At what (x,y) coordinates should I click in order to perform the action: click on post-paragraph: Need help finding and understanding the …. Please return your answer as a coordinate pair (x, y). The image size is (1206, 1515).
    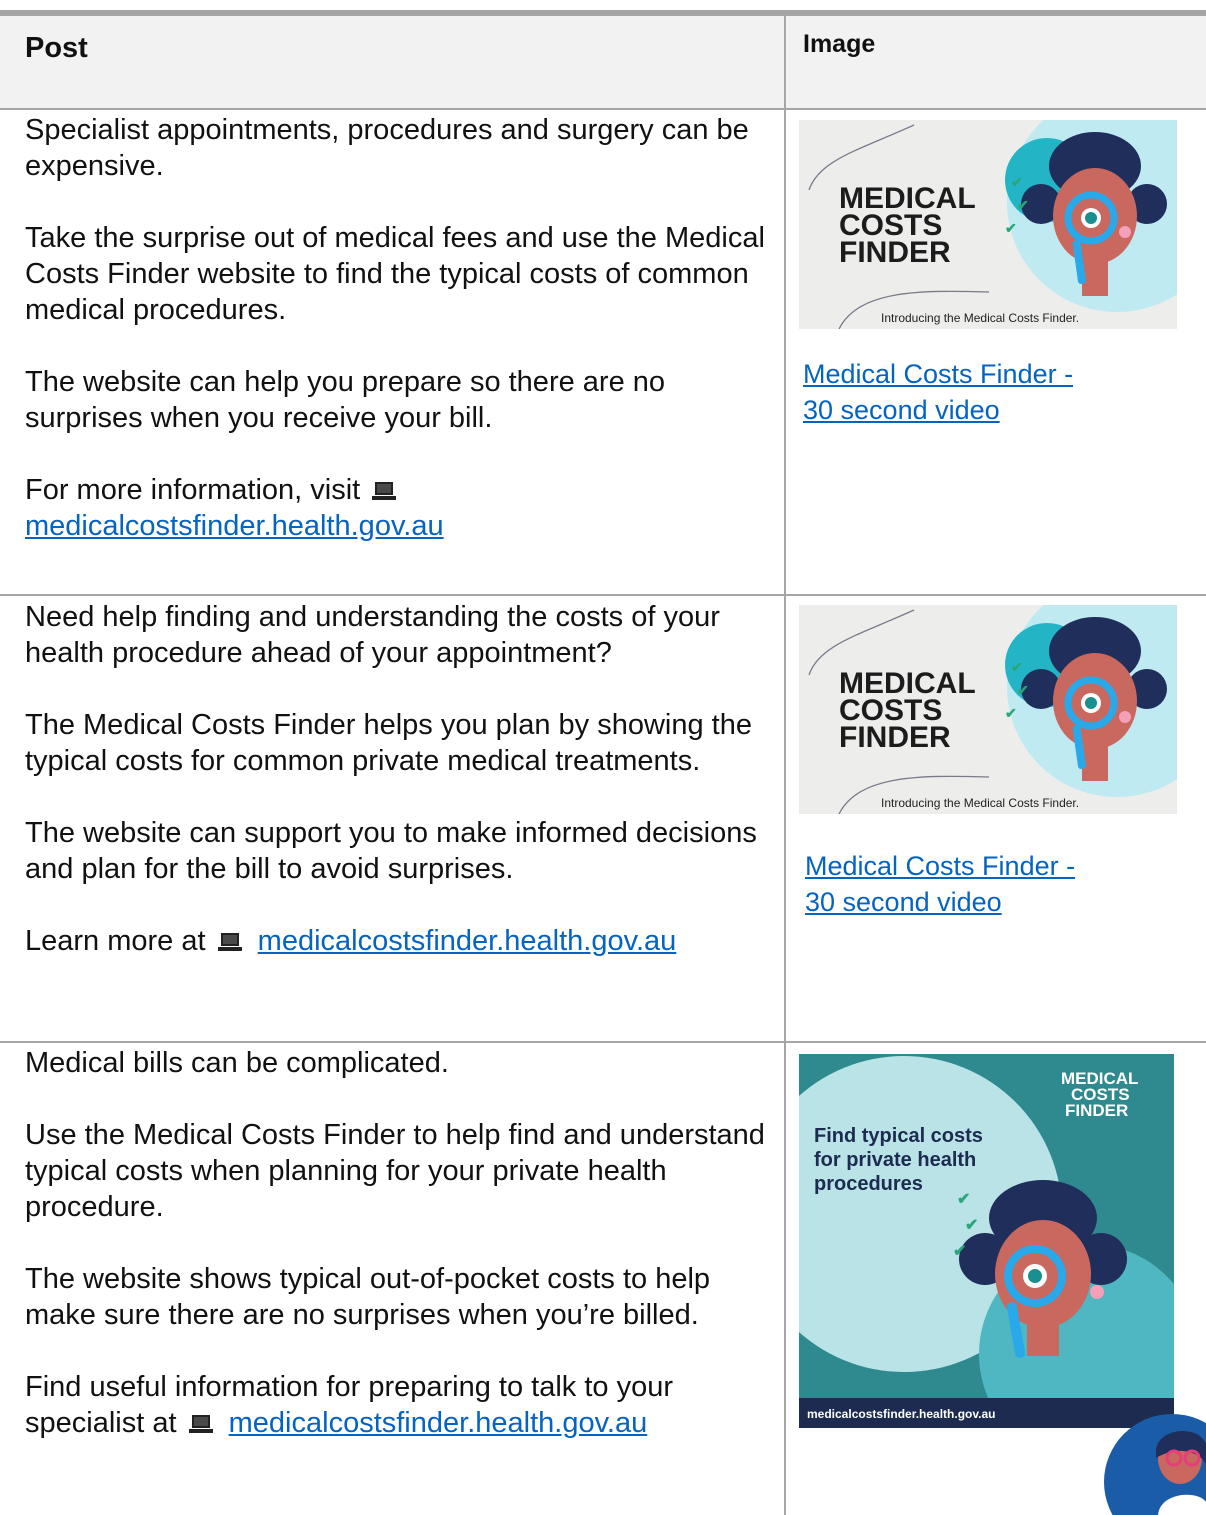
    Looking at the image, I should click on (372, 635).